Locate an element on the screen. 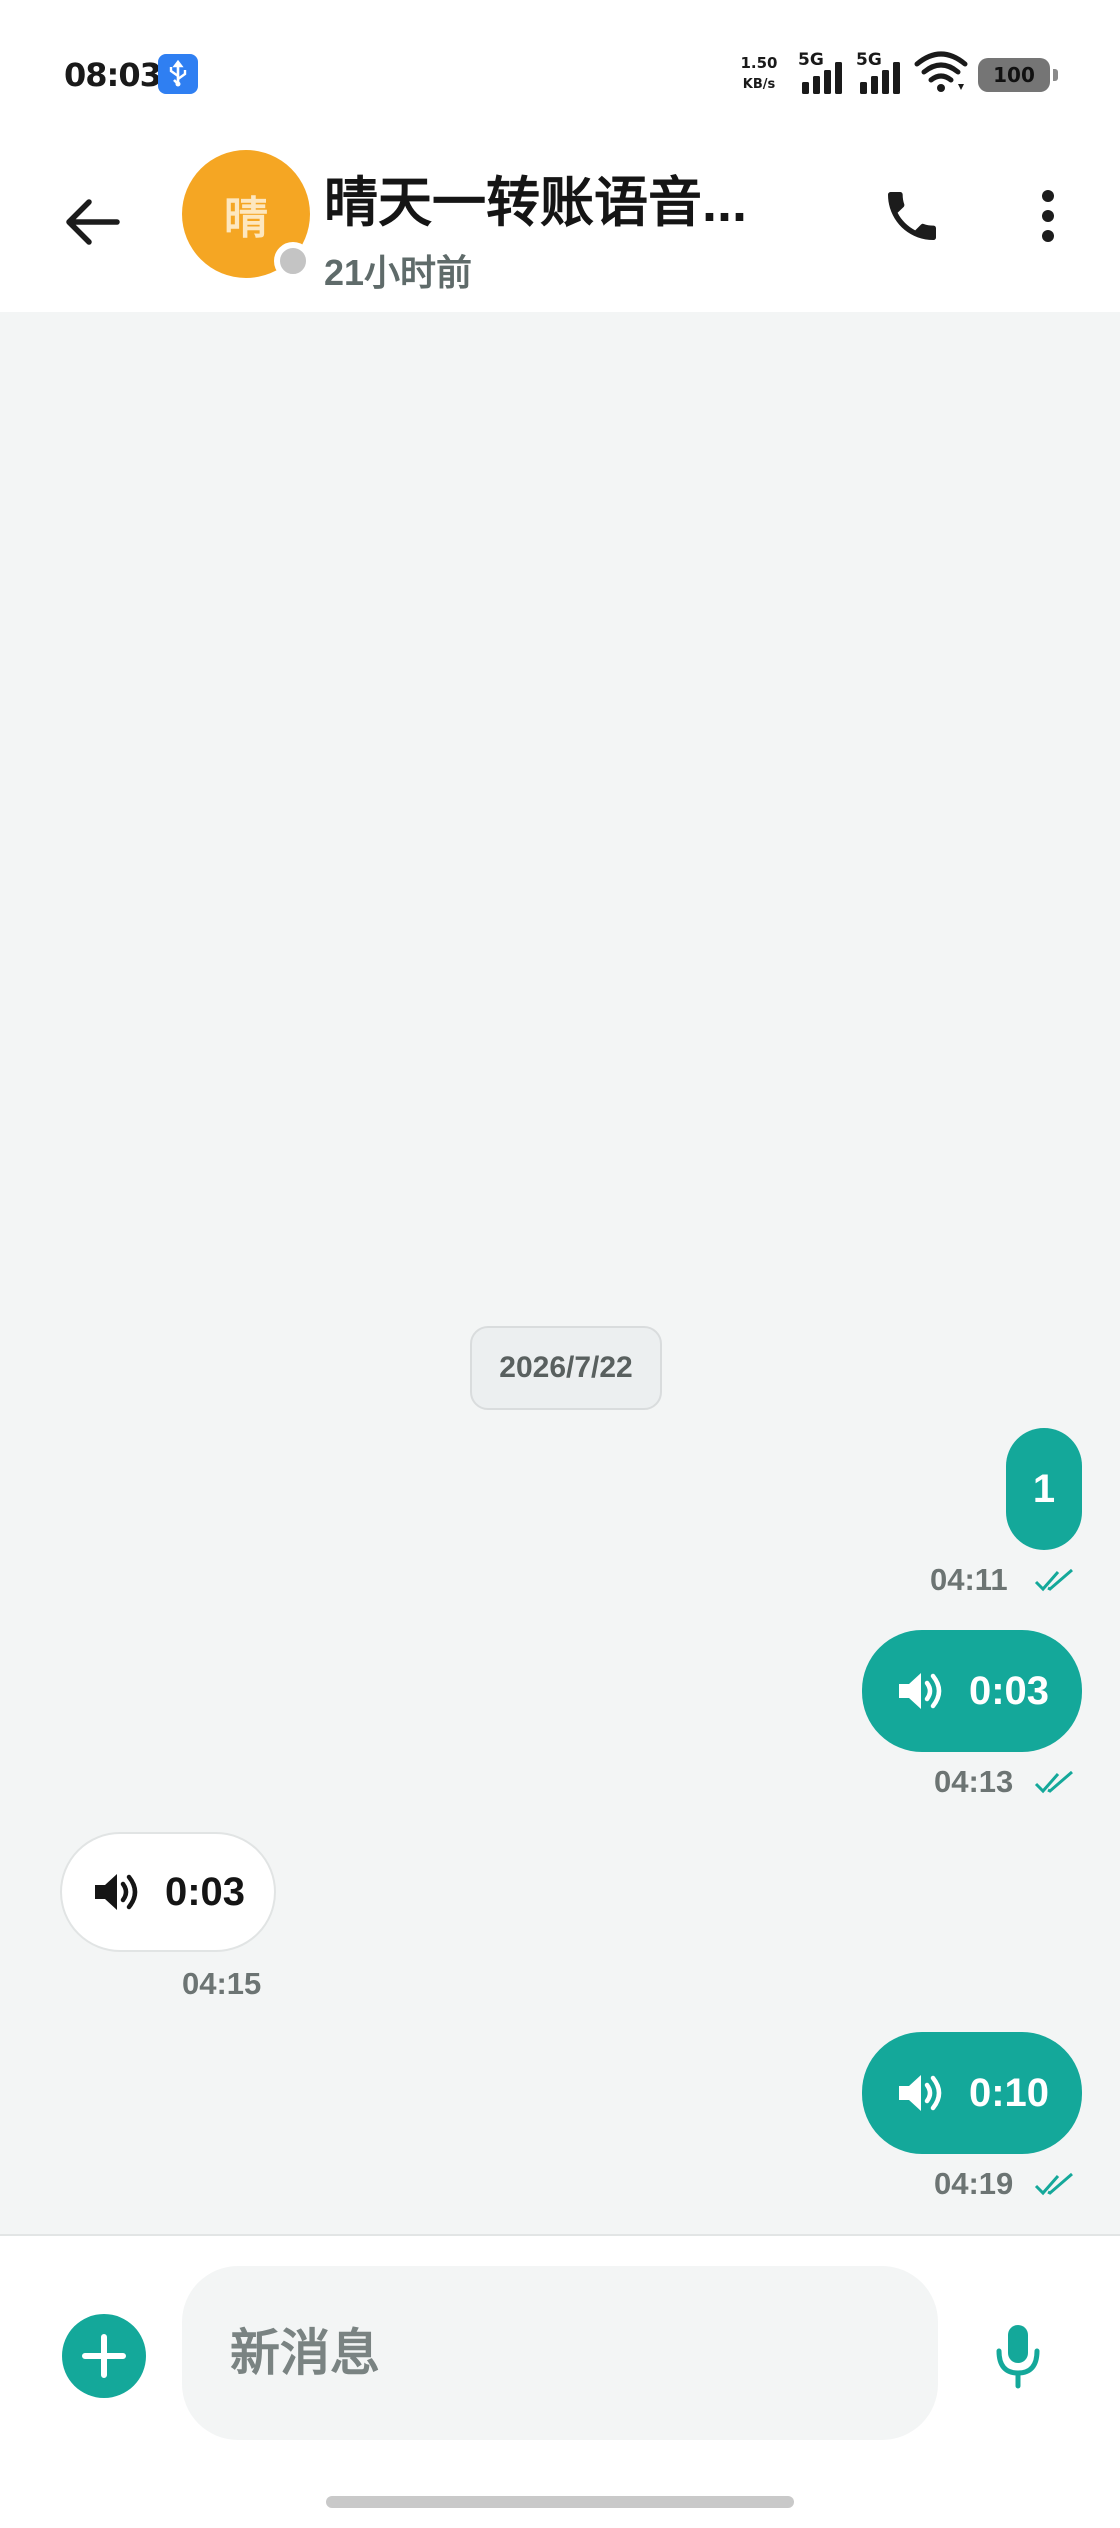 This screenshot has height=2528, width=1120. battery-indicator: 100 is located at coordinates (1018, 75).